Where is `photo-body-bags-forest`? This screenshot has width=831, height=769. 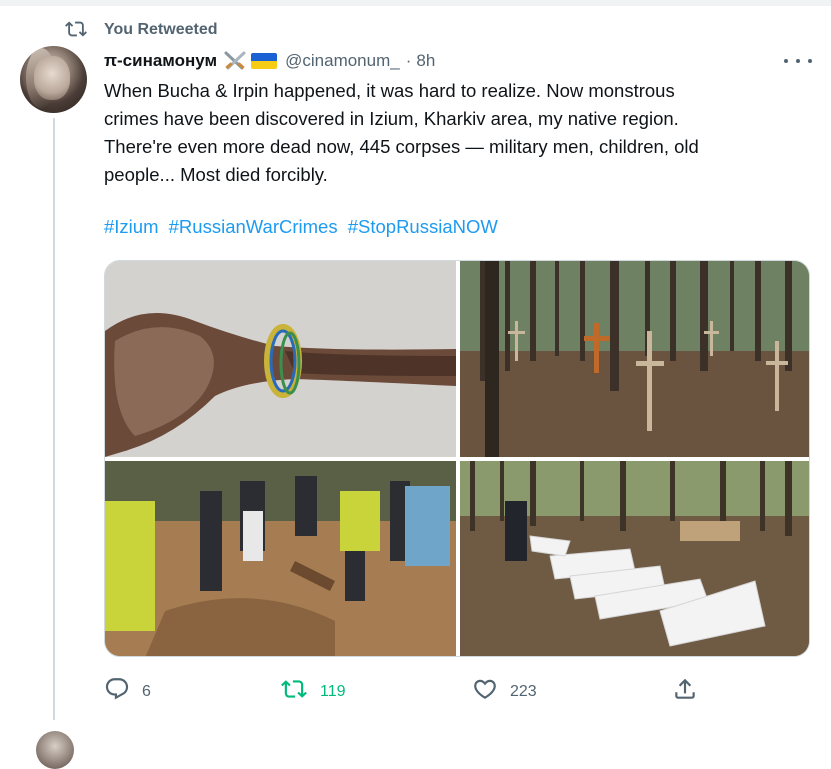 photo-body-bags-forest is located at coordinates (634, 558).